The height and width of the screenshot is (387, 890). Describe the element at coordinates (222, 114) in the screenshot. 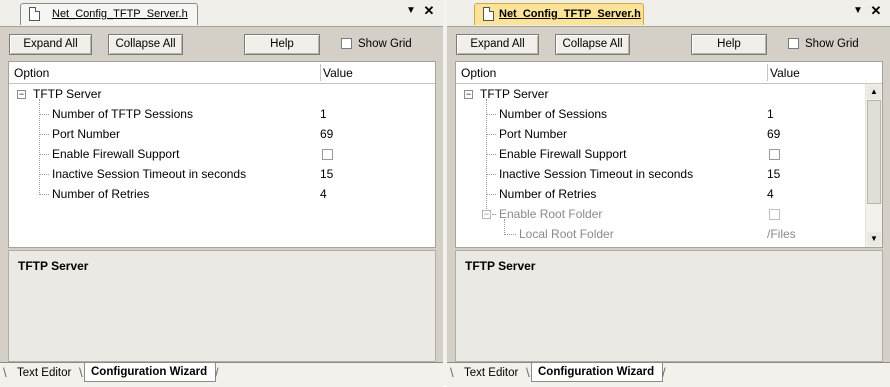

I see `tree-row: Number of TFTP Sessions 1` at that location.